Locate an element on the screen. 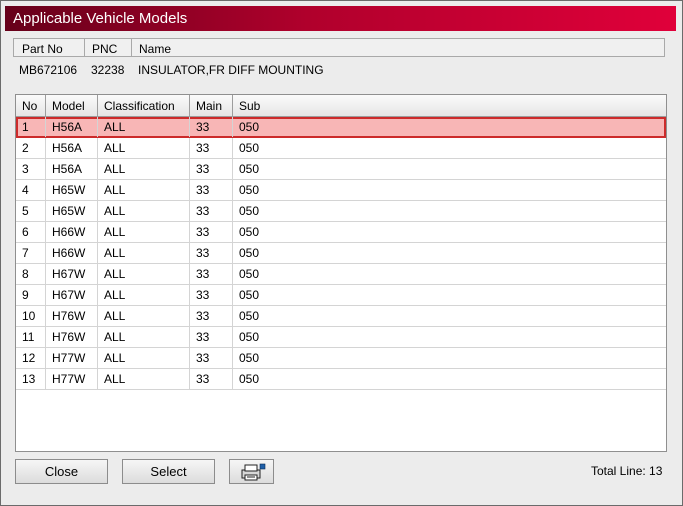 Image resolution: width=683 pixels, height=506 pixels. column-header-classification: Classification is located at coordinates (139, 106).